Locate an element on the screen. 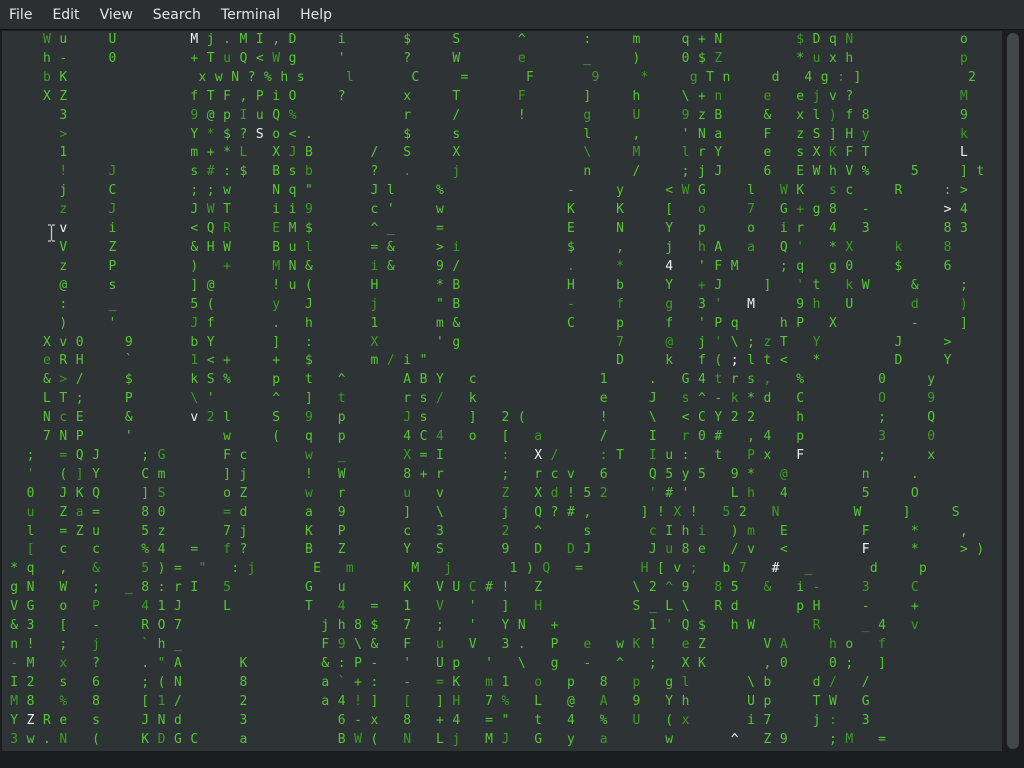  menu-file: File is located at coordinates (21, 15).